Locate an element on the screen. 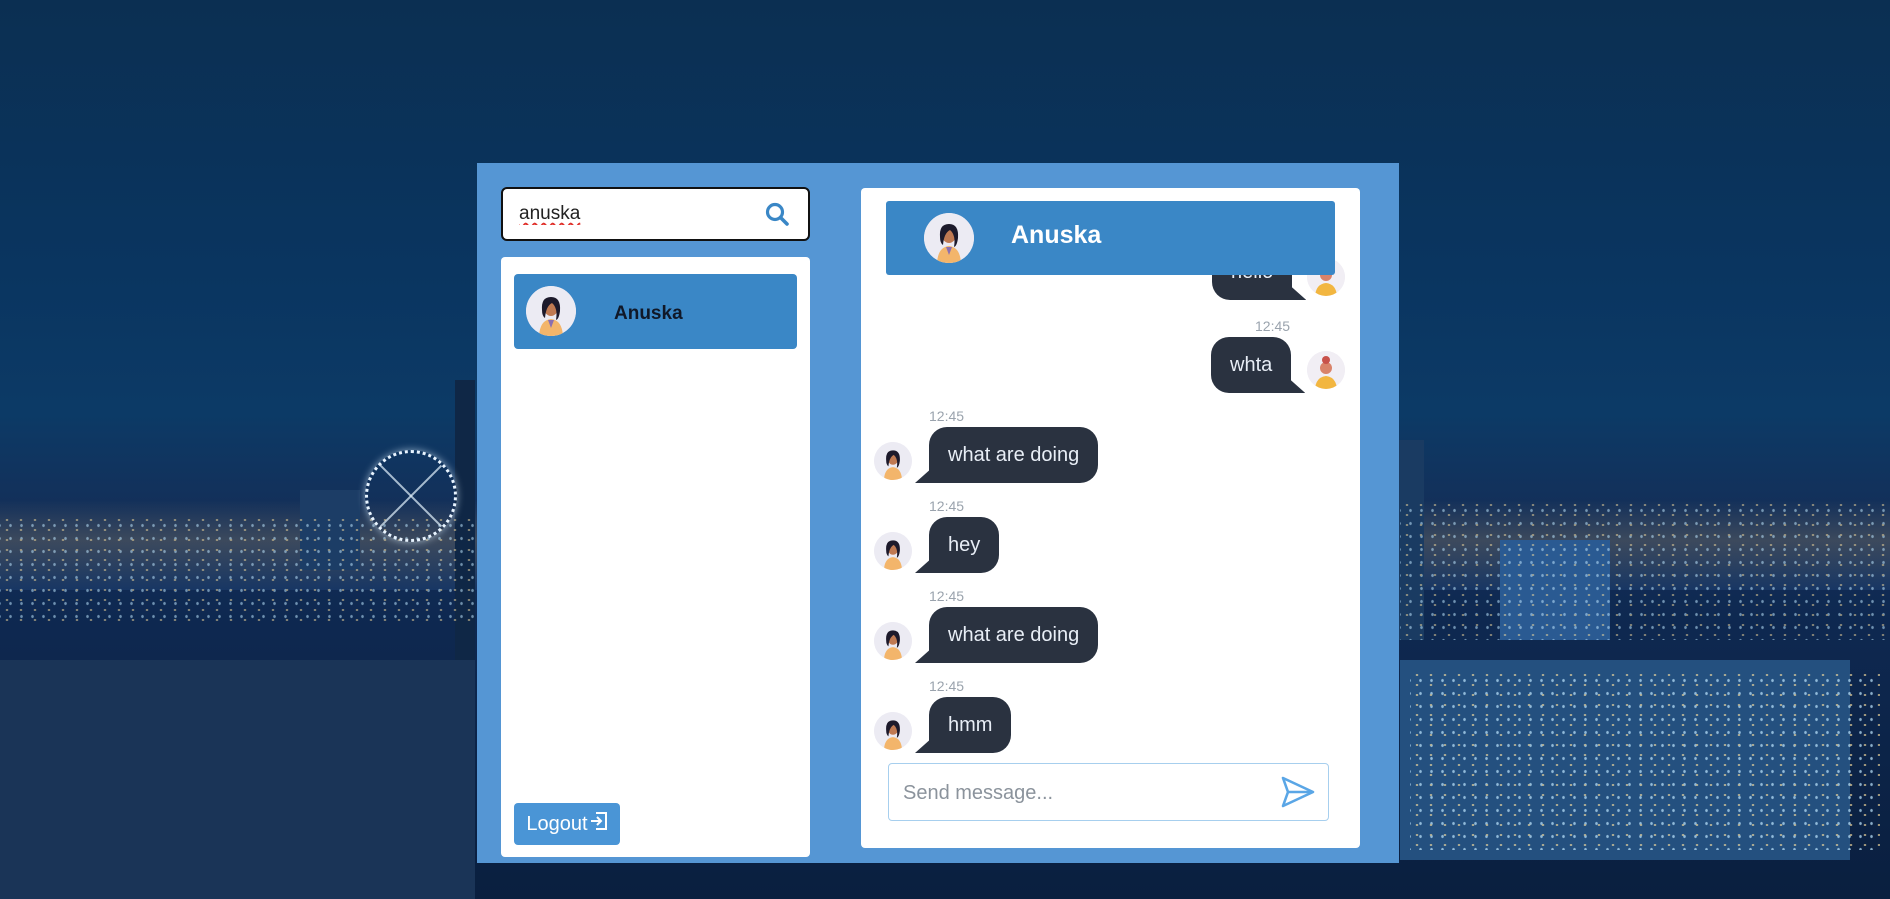 The image size is (1890, 899). logout-label: Logout is located at coordinates (557, 823).